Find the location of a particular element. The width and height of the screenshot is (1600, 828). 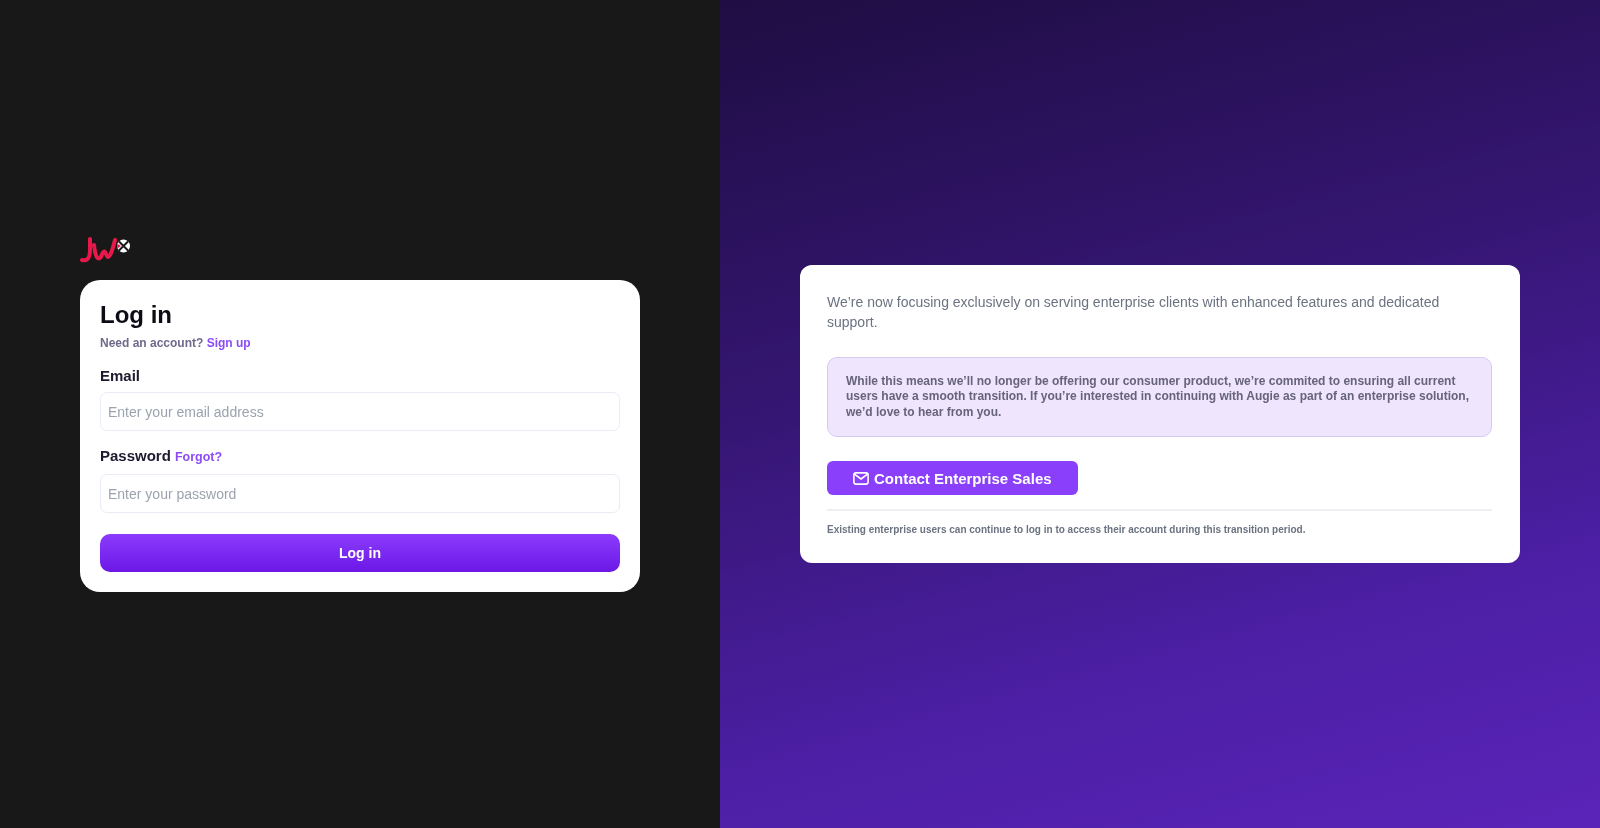

forgot-link: Forgot? is located at coordinates (198, 457).